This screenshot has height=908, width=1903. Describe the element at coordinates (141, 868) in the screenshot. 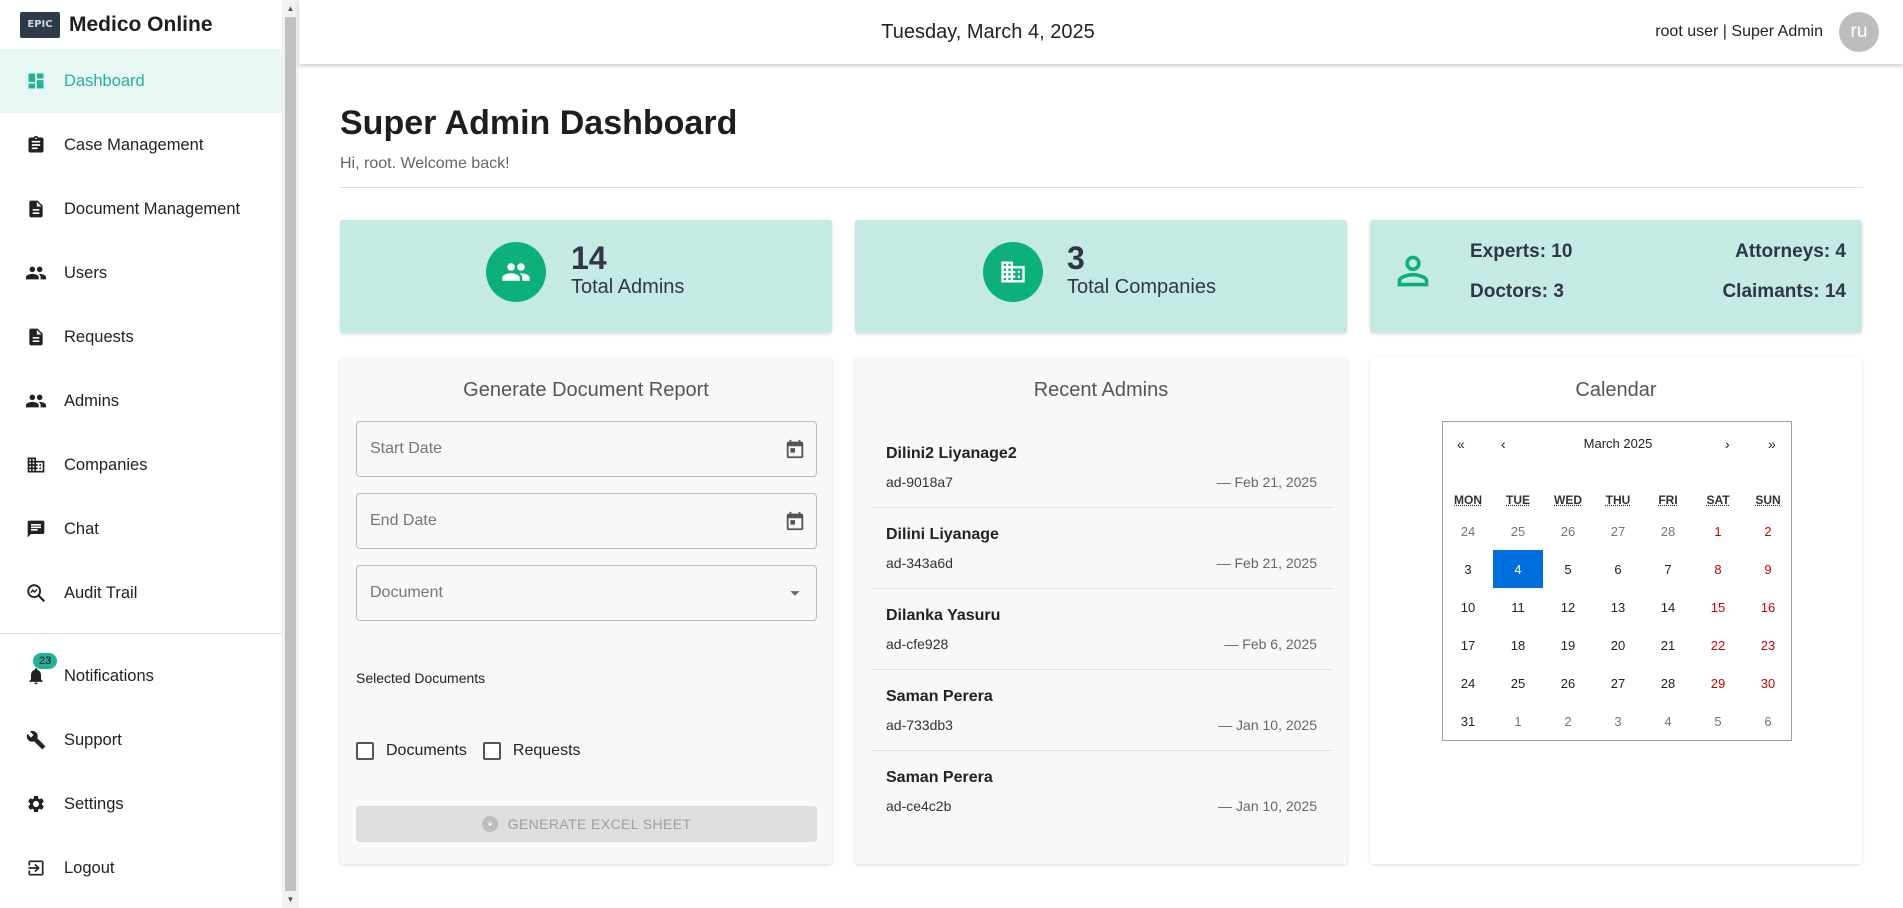

I see `sidebar-item-logout: Logout` at that location.